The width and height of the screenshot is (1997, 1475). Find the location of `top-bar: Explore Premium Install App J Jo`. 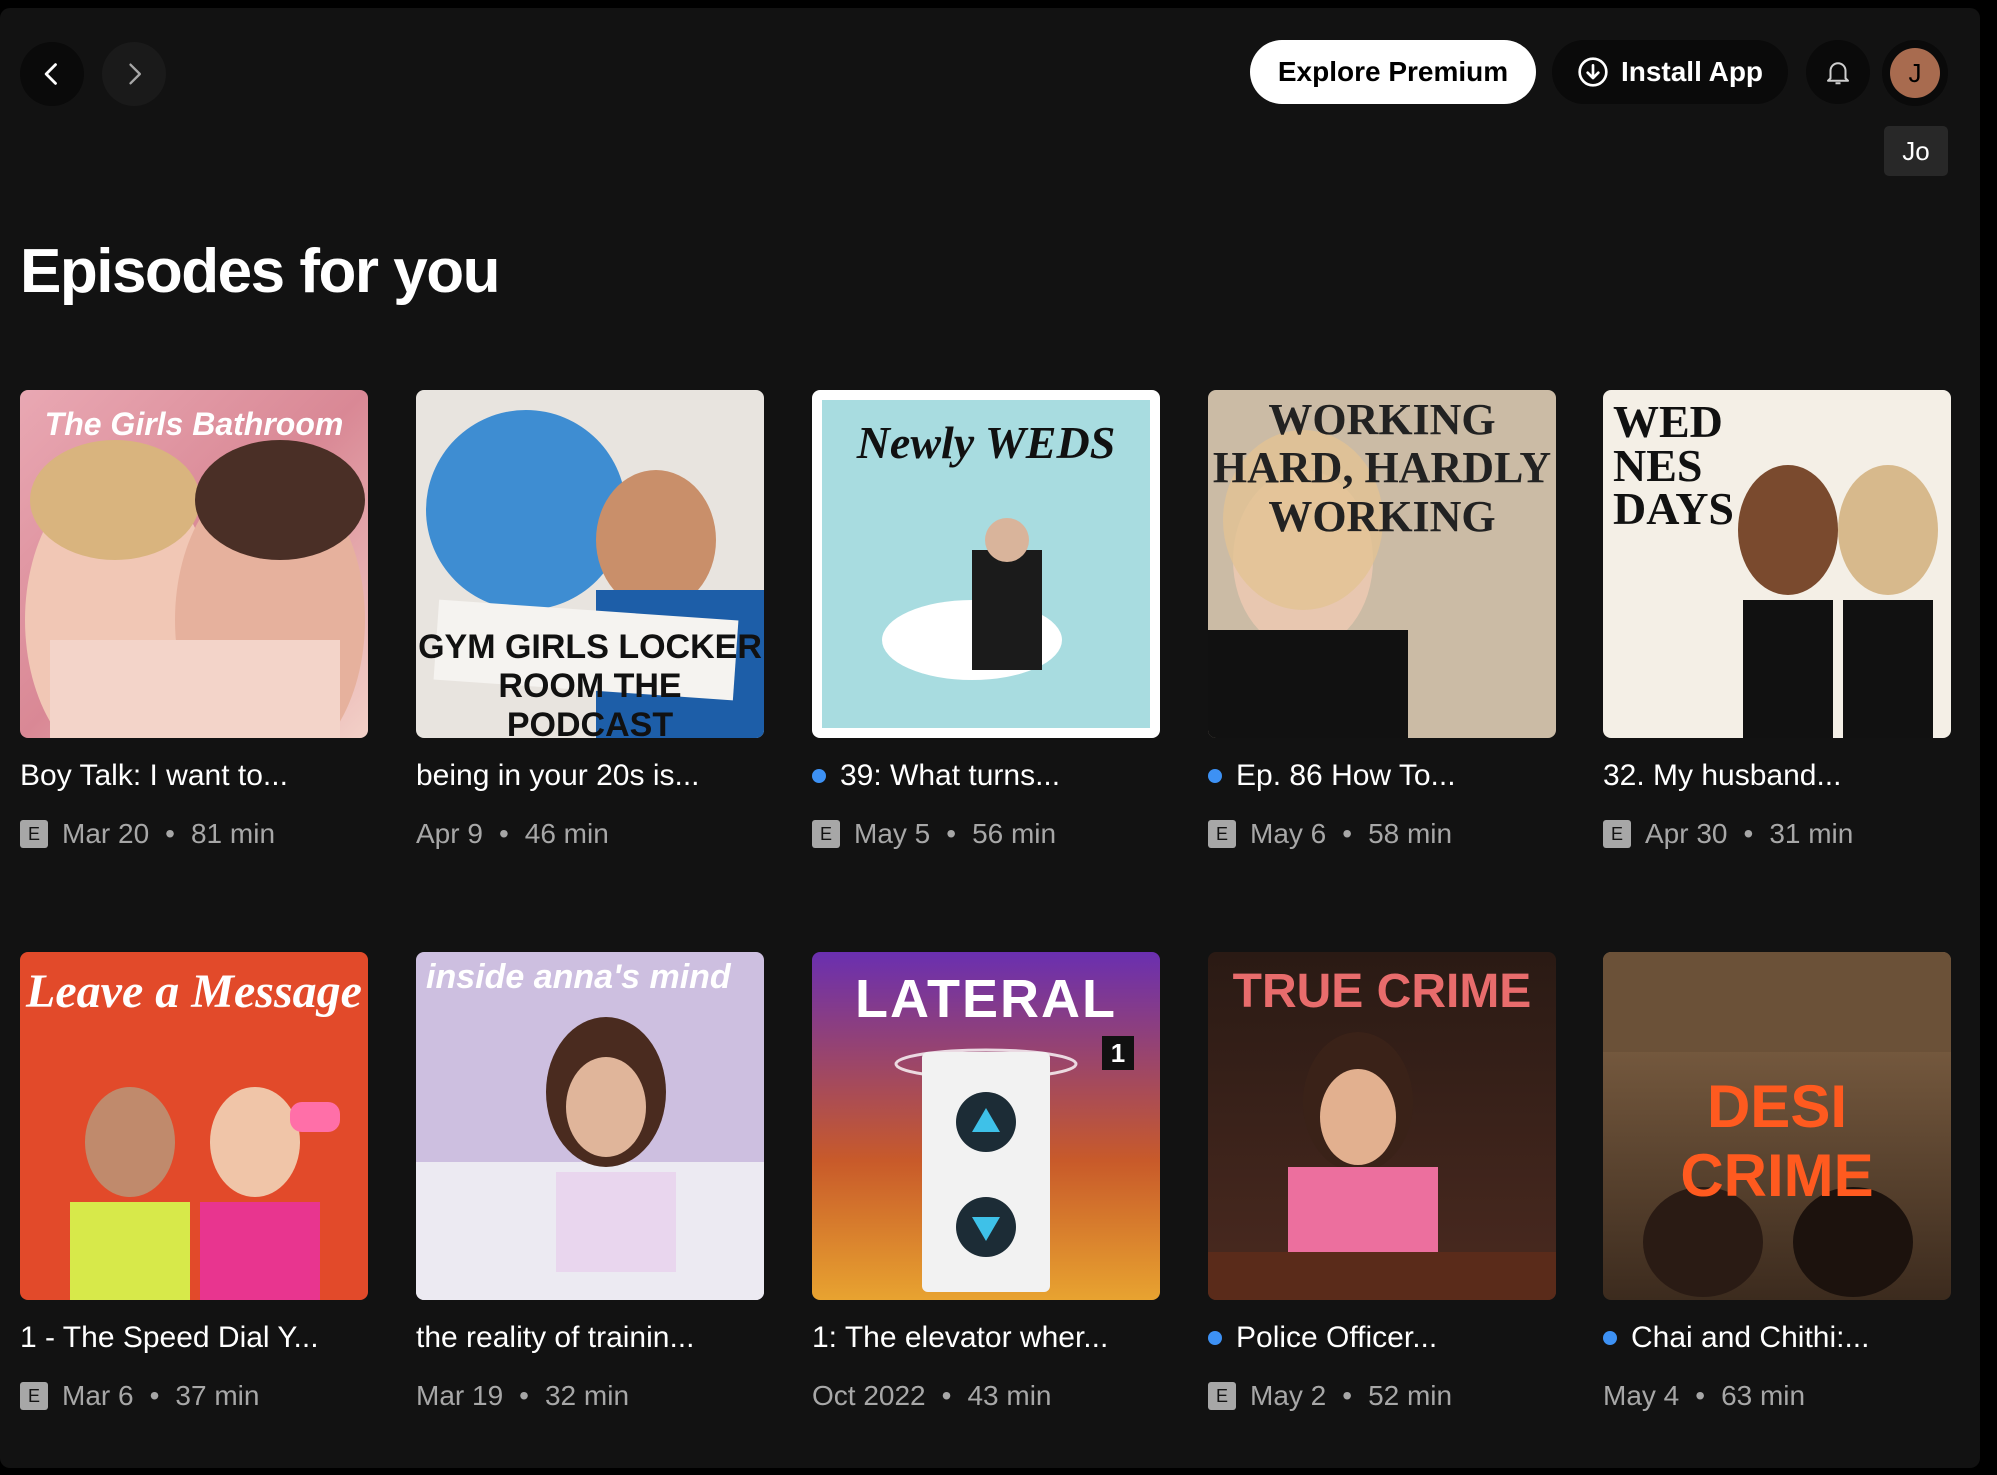

top-bar: Explore Premium Install App J Jo is located at coordinates (990, 92).